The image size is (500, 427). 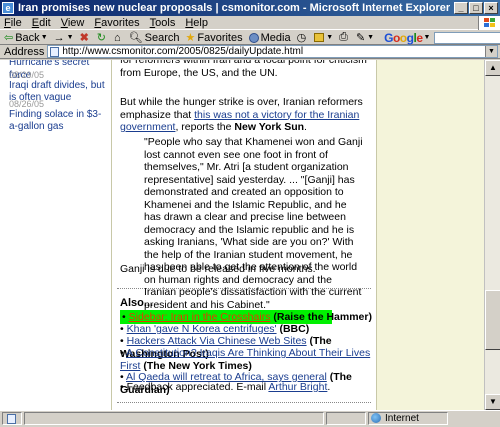 What do you see at coordinates (319, 37) in the screenshot?
I see `mail-icon` at bounding box center [319, 37].